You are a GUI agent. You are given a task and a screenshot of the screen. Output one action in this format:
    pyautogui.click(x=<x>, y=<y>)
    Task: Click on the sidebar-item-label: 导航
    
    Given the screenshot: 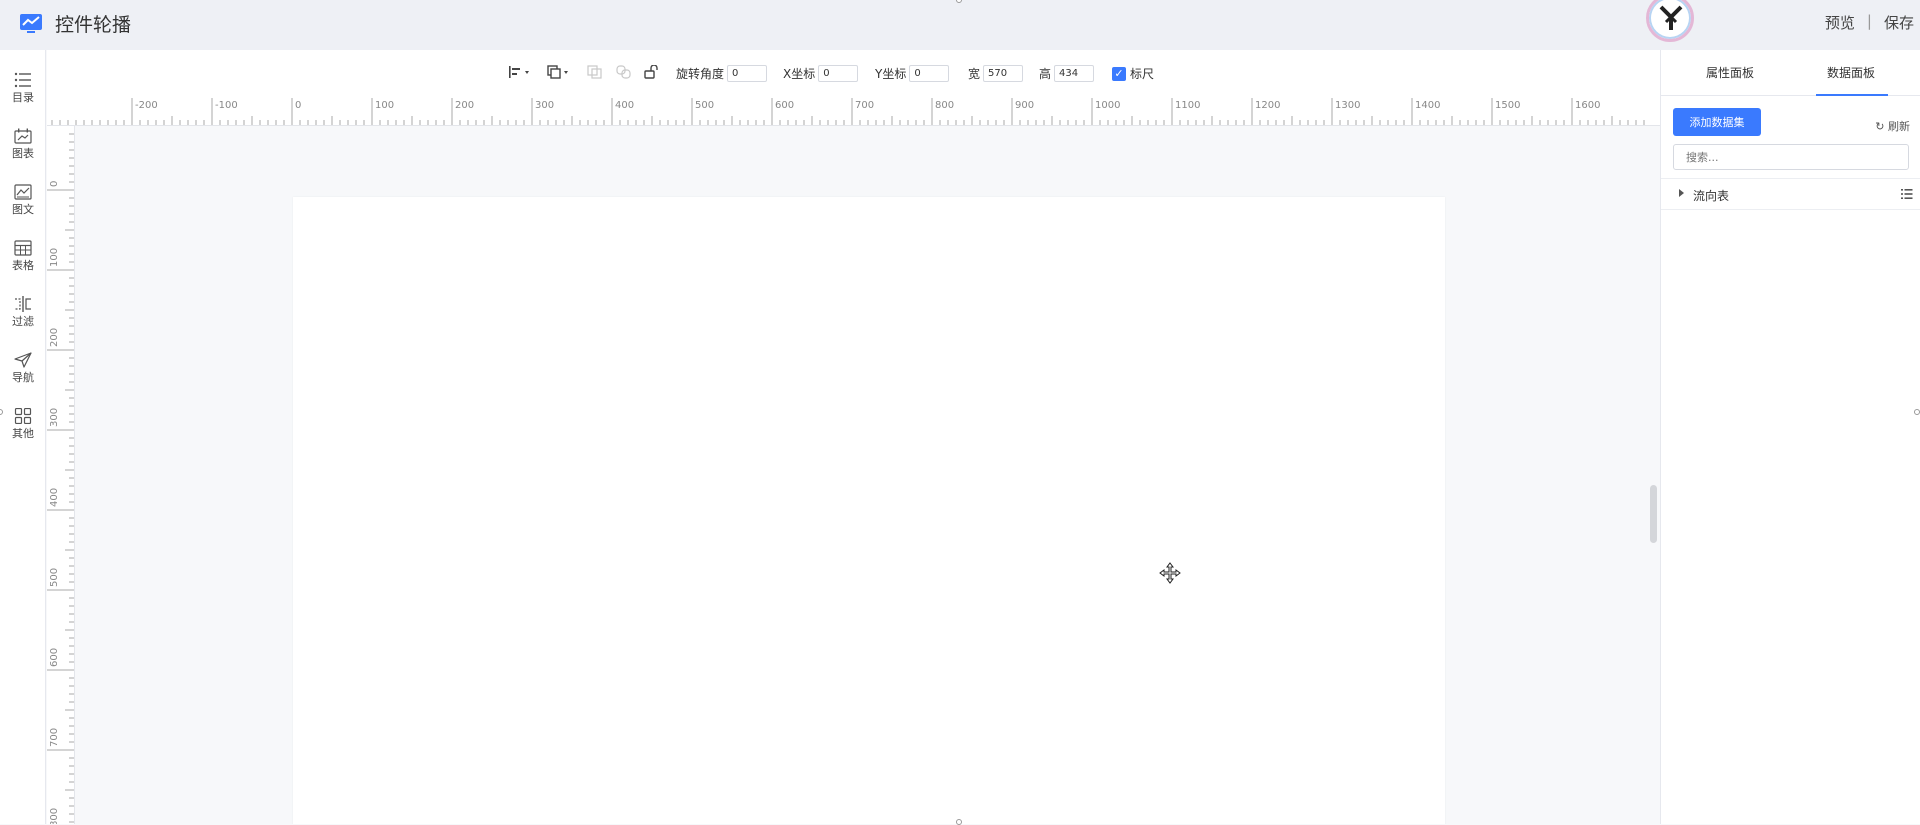 What is the action you would take?
    pyautogui.click(x=23, y=377)
    